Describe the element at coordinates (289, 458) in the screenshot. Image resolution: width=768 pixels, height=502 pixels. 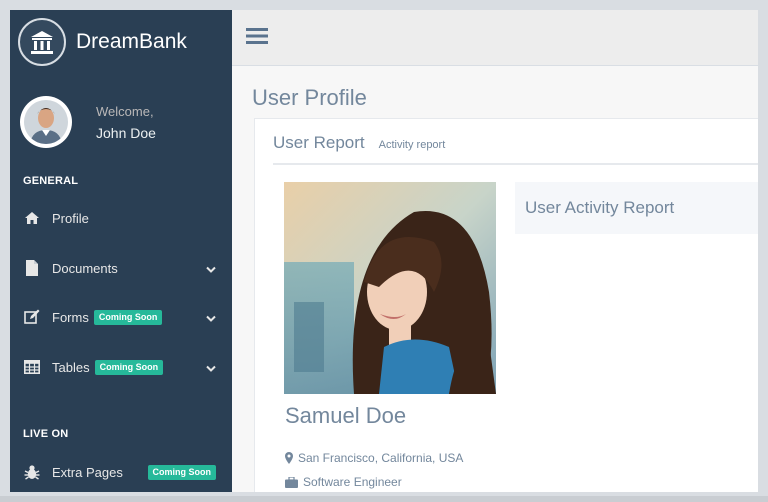
I see `map-marker-icon` at that location.